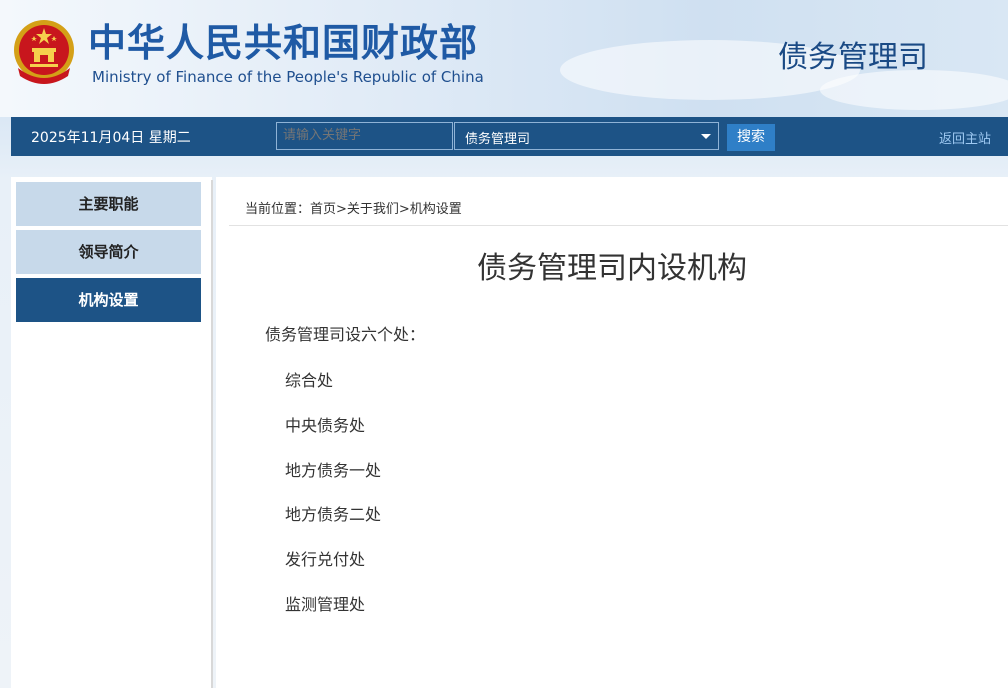 Image resolution: width=1008 pixels, height=688 pixels. What do you see at coordinates (498, 139) in the screenshot?
I see `search-scope-value: 债务管理司` at bounding box center [498, 139].